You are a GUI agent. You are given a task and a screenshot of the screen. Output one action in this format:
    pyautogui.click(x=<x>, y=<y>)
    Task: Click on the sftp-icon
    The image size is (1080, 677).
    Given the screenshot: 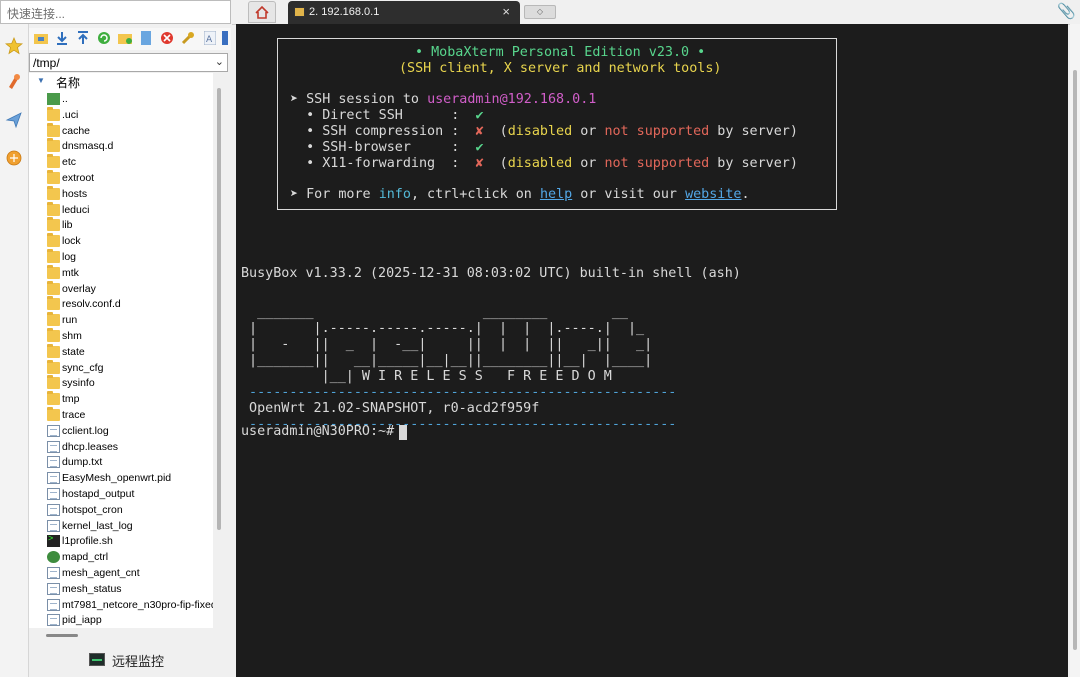 What is the action you would take?
    pyautogui.click(x=14, y=158)
    